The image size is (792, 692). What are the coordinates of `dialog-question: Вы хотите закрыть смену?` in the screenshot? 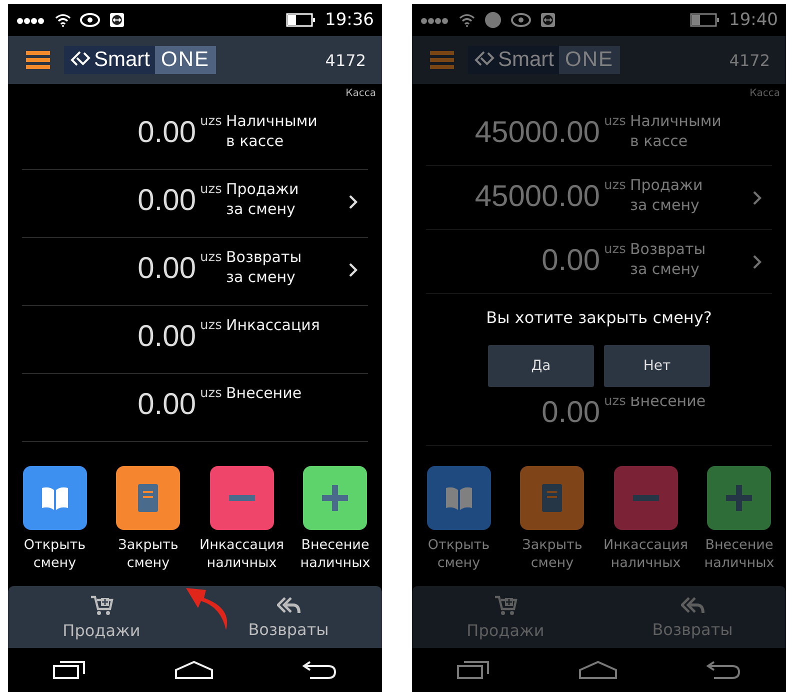 It's located at (599, 317).